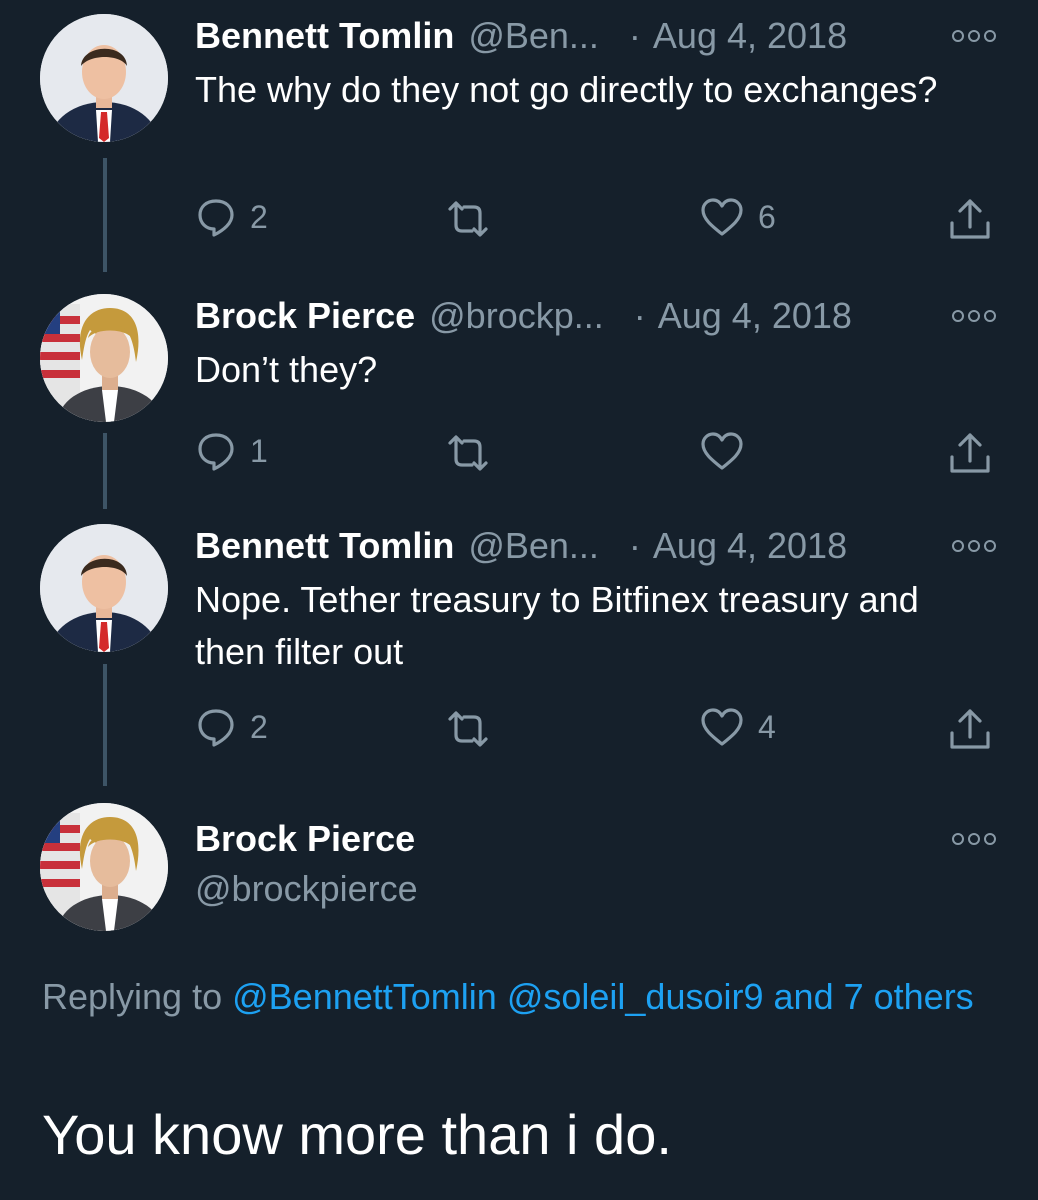  Describe the element at coordinates (519, 453) in the screenshot. I see `tweet-actions: 1` at that location.